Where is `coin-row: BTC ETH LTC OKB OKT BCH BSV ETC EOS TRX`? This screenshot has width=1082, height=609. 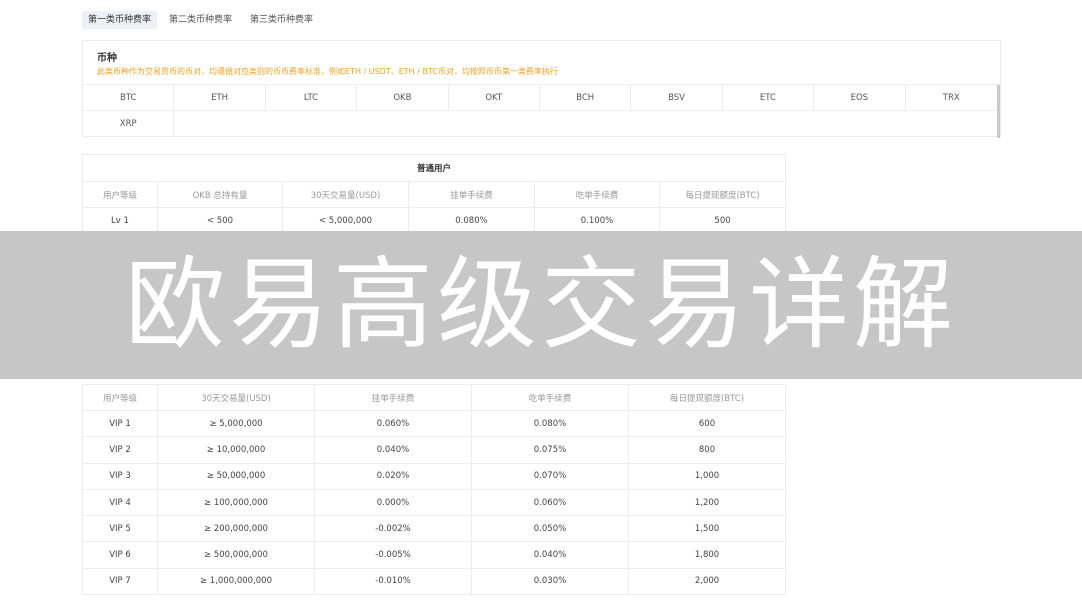
coin-row: BTC ETH LTC OKB OKT BCH BSV ETC EOS TRX is located at coordinates (541, 98).